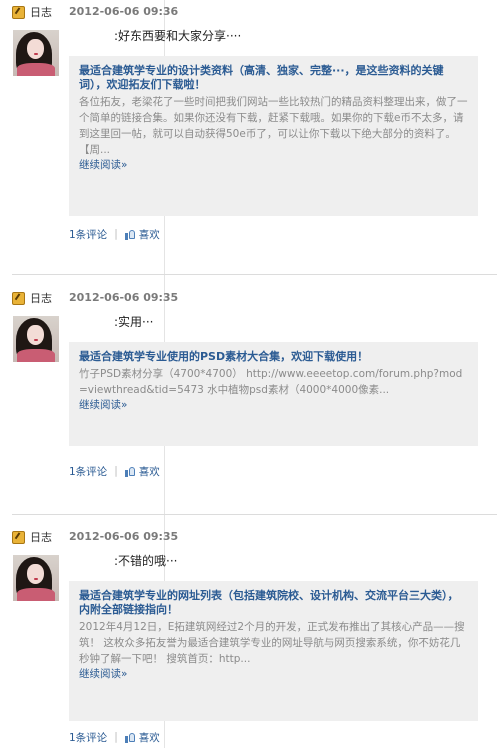  Describe the element at coordinates (146, 561) in the screenshot. I see `share-note: :不错的哦···` at that location.